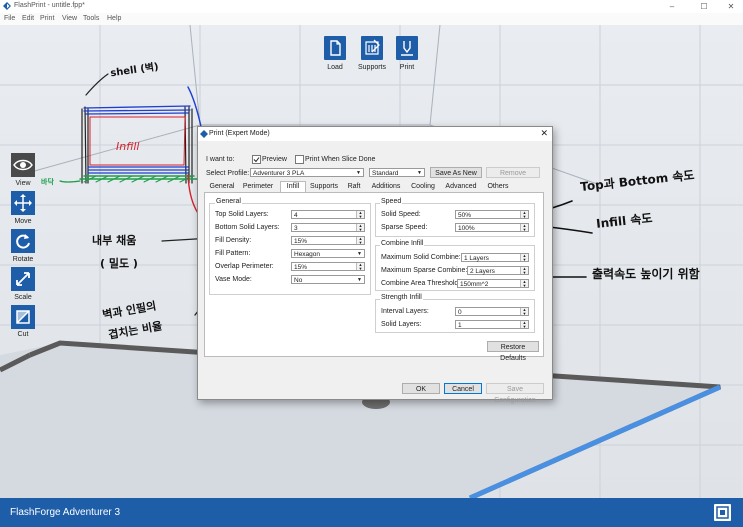 Image resolution: width=743 pixels, height=527 pixels. Describe the element at coordinates (371, 6) in the screenshot. I see `title-bar: FlashPrint - untitle.fpp* – ☐ ✕` at that location.